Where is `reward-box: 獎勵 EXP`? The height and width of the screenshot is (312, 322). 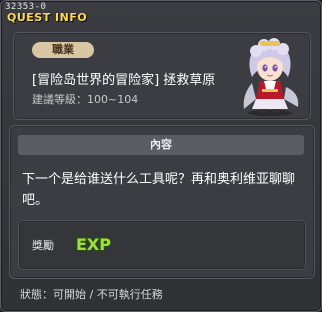 reward-box: 獎勵 EXP is located at coordinates (162, 245).